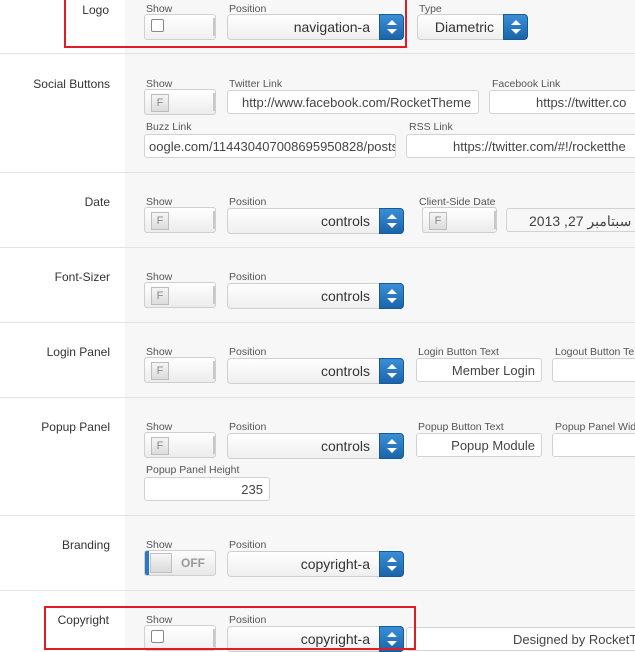 The height and width of the screenshot is (652, 635). I want to click on row-label-fontsizer: Font-Sizer, so click(82, 277).